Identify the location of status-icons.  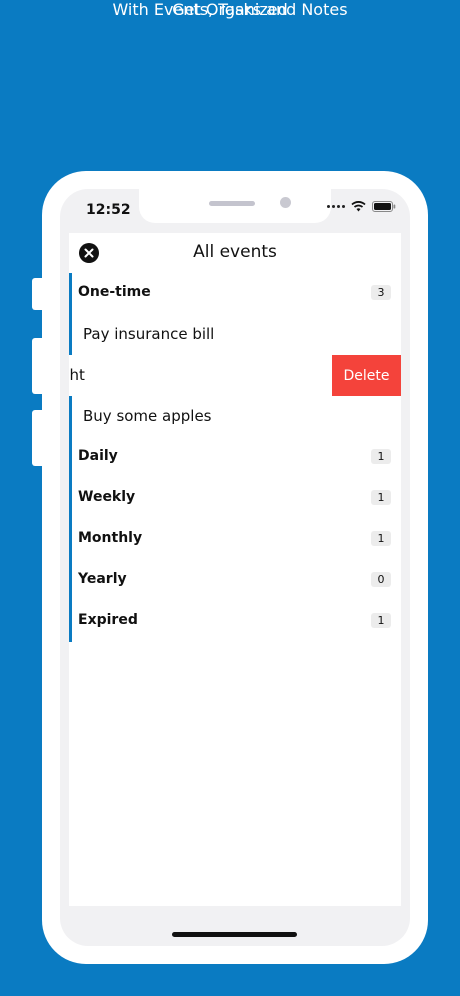
(361, 206).